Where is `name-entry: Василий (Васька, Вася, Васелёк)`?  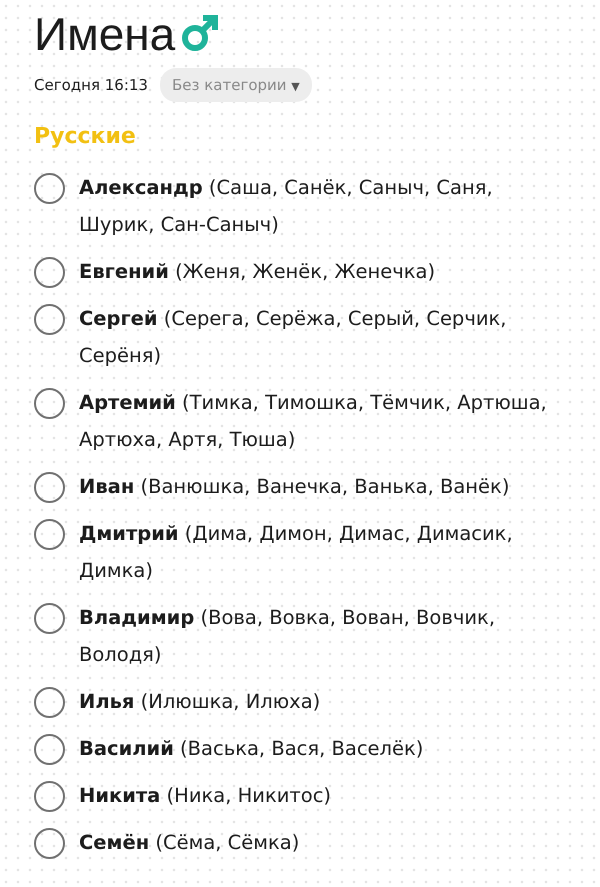 name-entry: Василий (Васька, Вася, Васелёк) is located at coordinates (251, 749).